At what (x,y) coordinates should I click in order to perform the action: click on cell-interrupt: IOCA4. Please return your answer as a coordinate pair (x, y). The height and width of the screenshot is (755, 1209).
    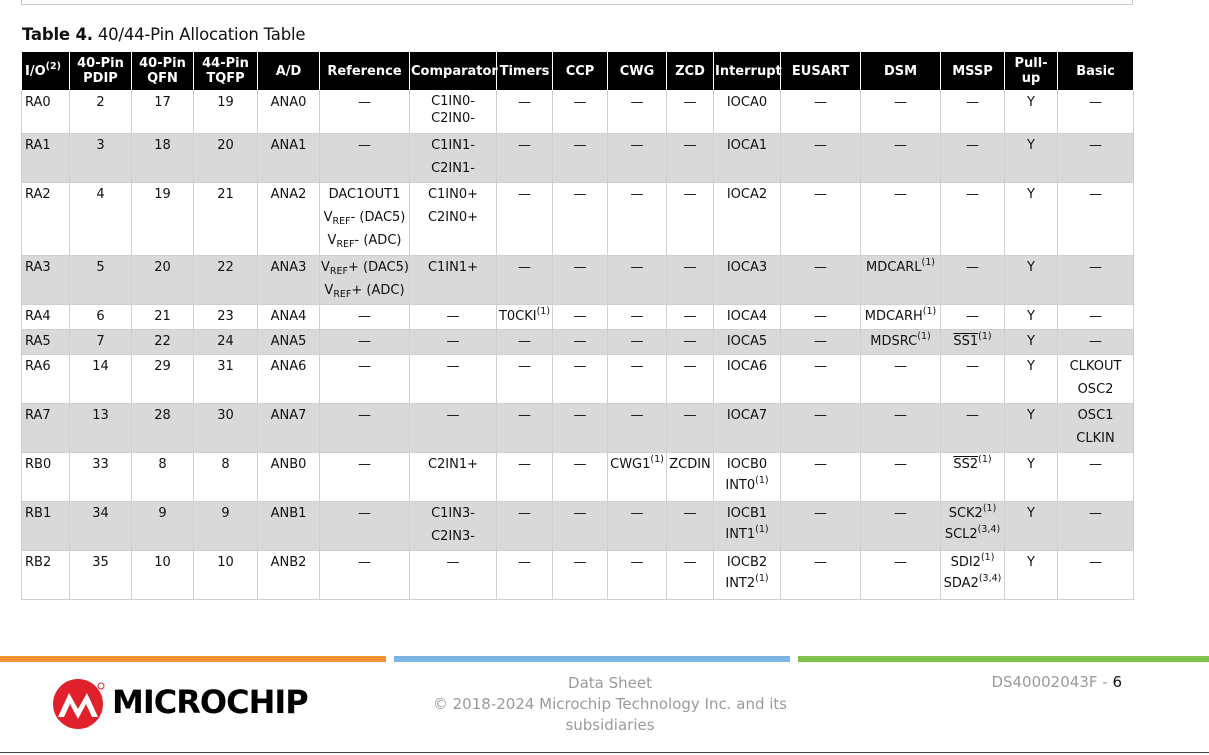
    Looking at the image, I should click on (747, 317).